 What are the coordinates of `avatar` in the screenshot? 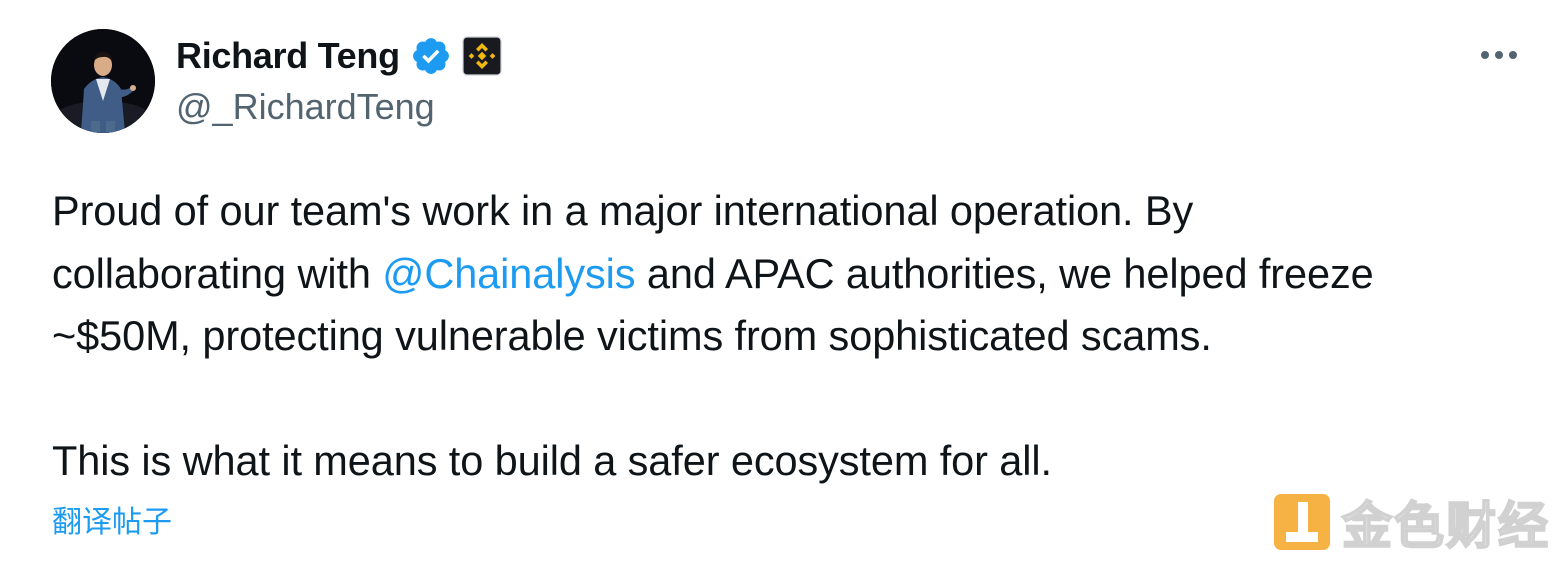 It's located at (103, 81).